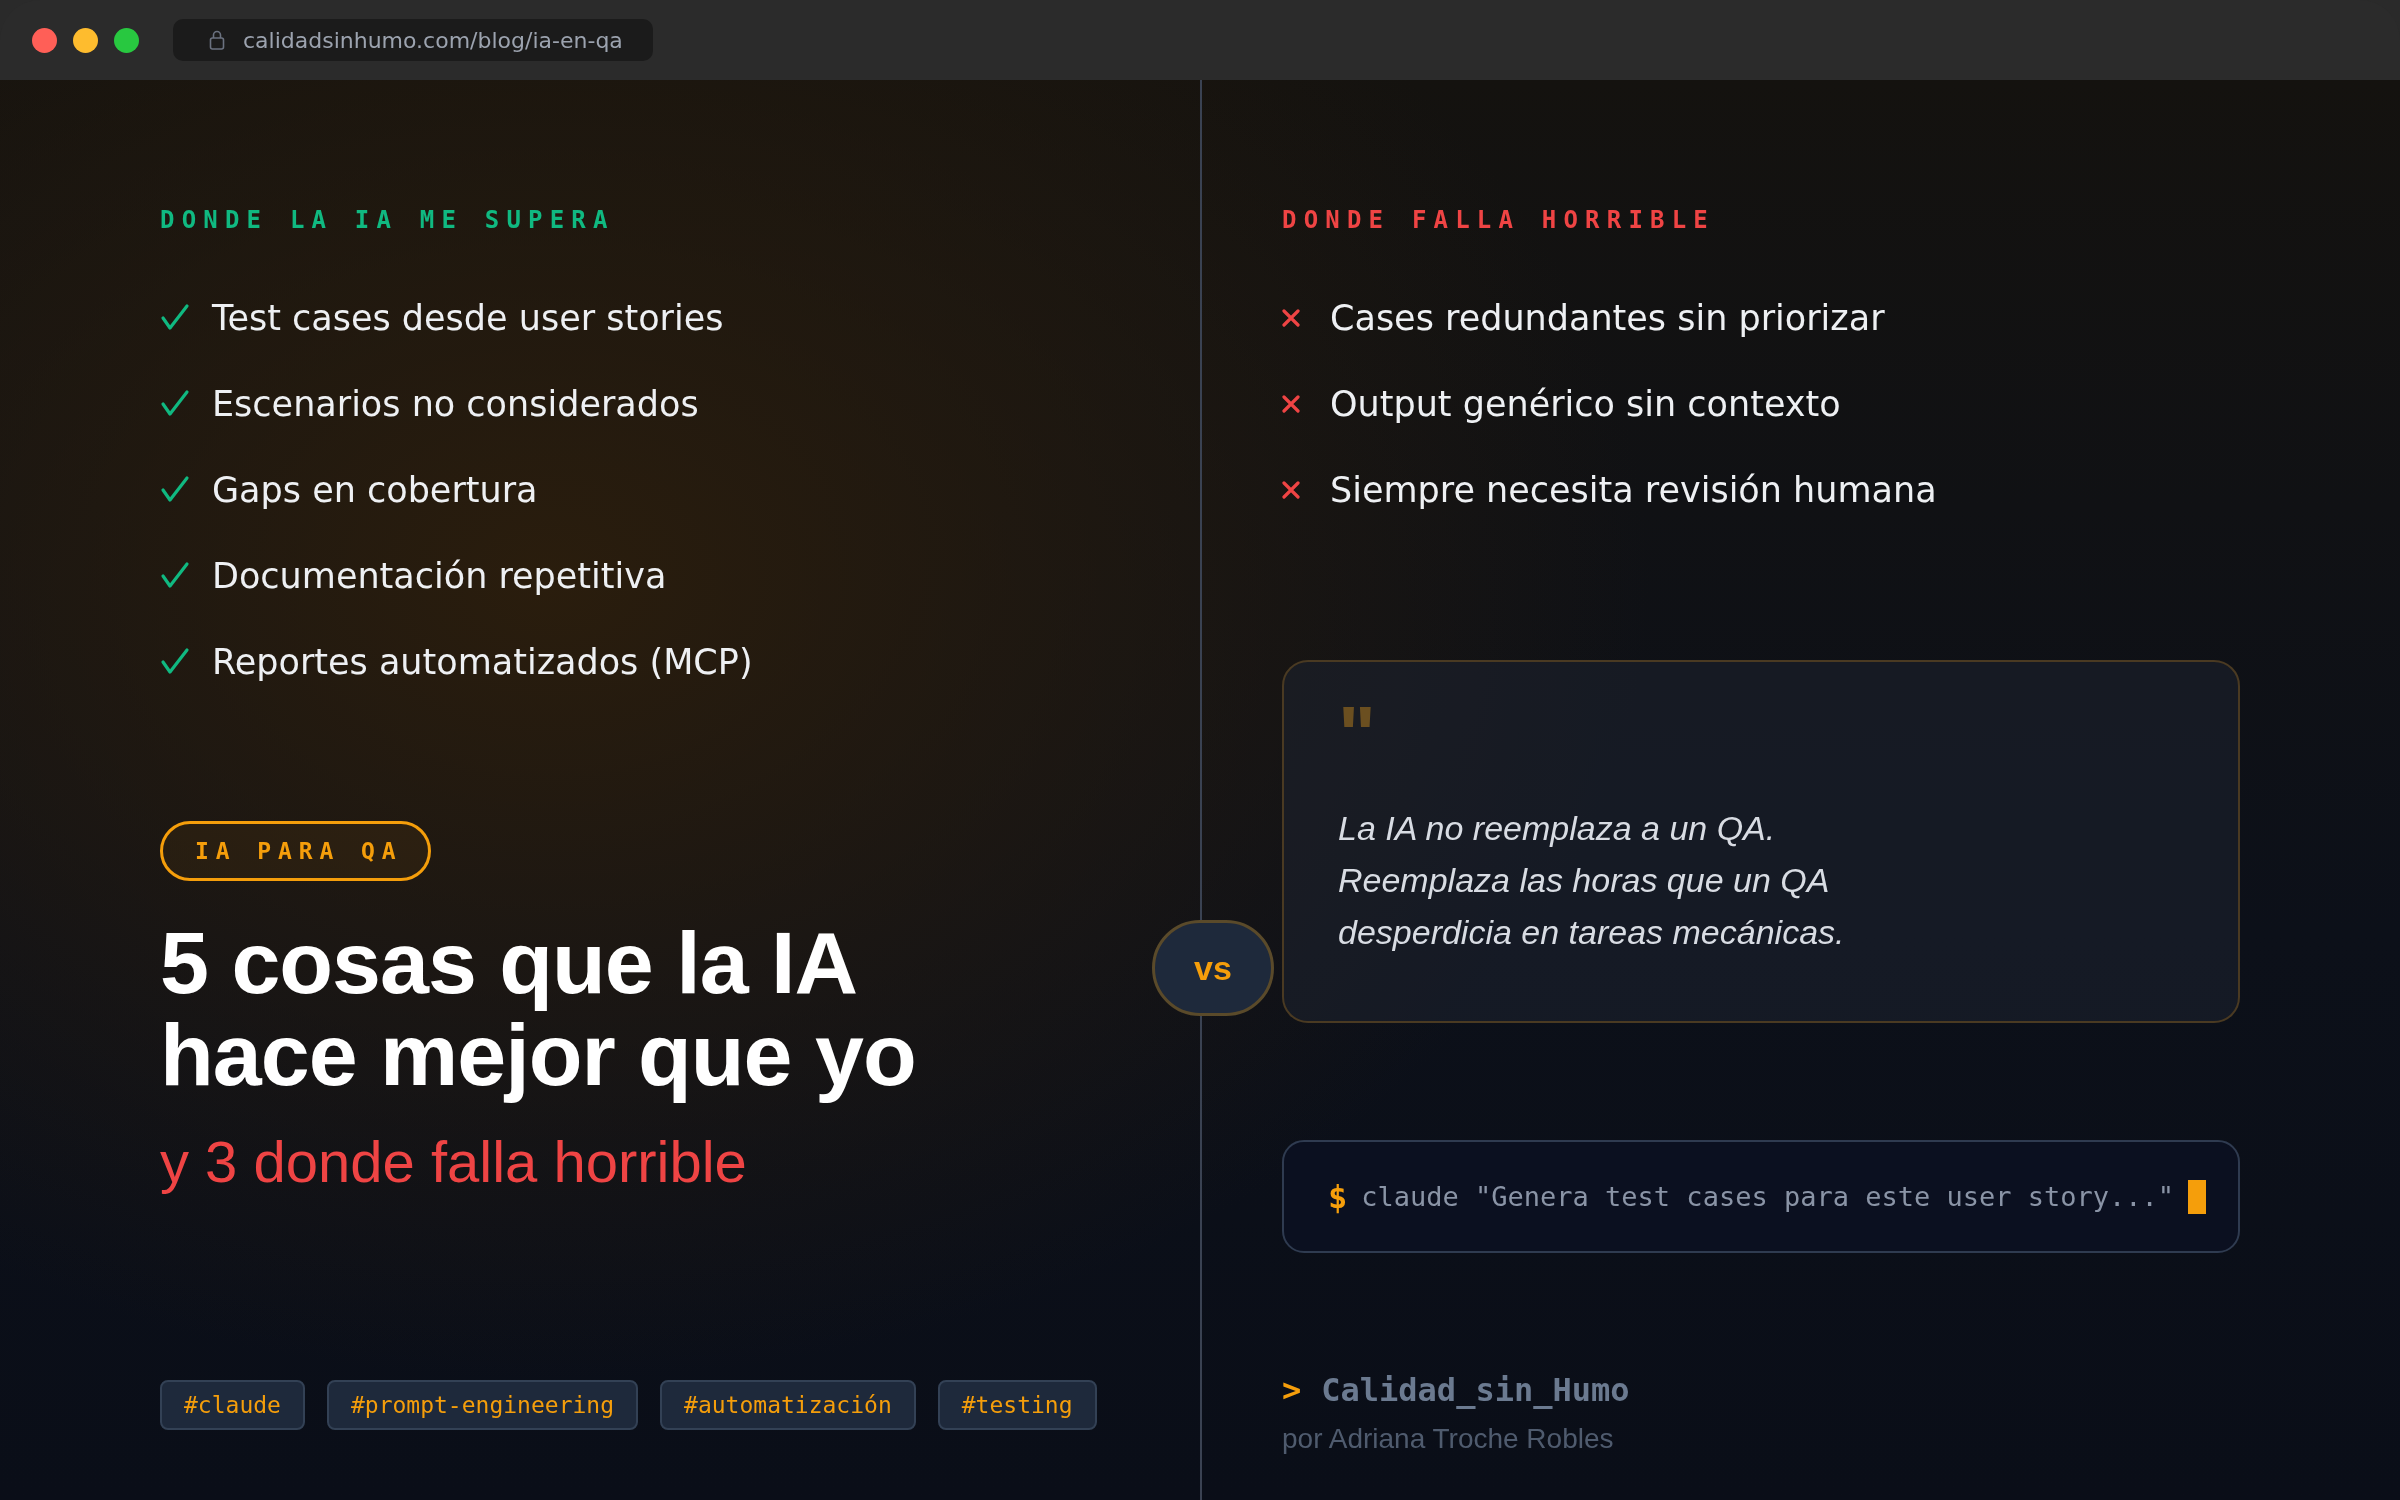 The height and width of the screenshot is (1500, 2400). I want to click on url-text: calidadsinhumo.com/blog/ia-en-qa, so click(433, 40).